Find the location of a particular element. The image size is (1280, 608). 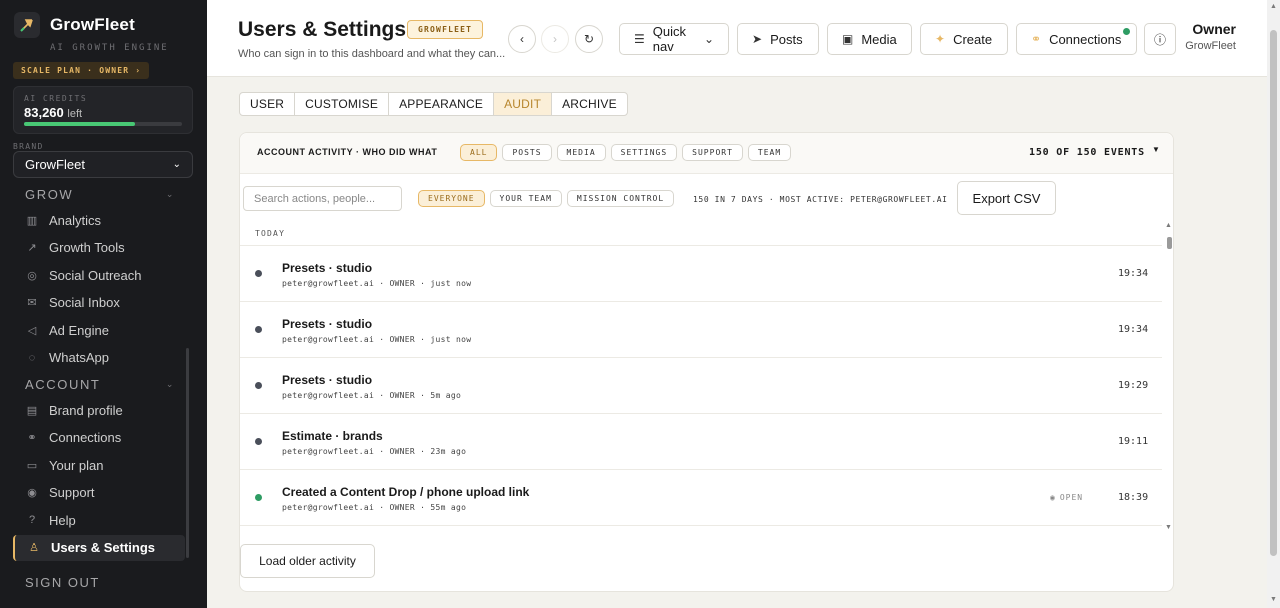

sidebar-scrollbar is located at coordinates (187, 453).